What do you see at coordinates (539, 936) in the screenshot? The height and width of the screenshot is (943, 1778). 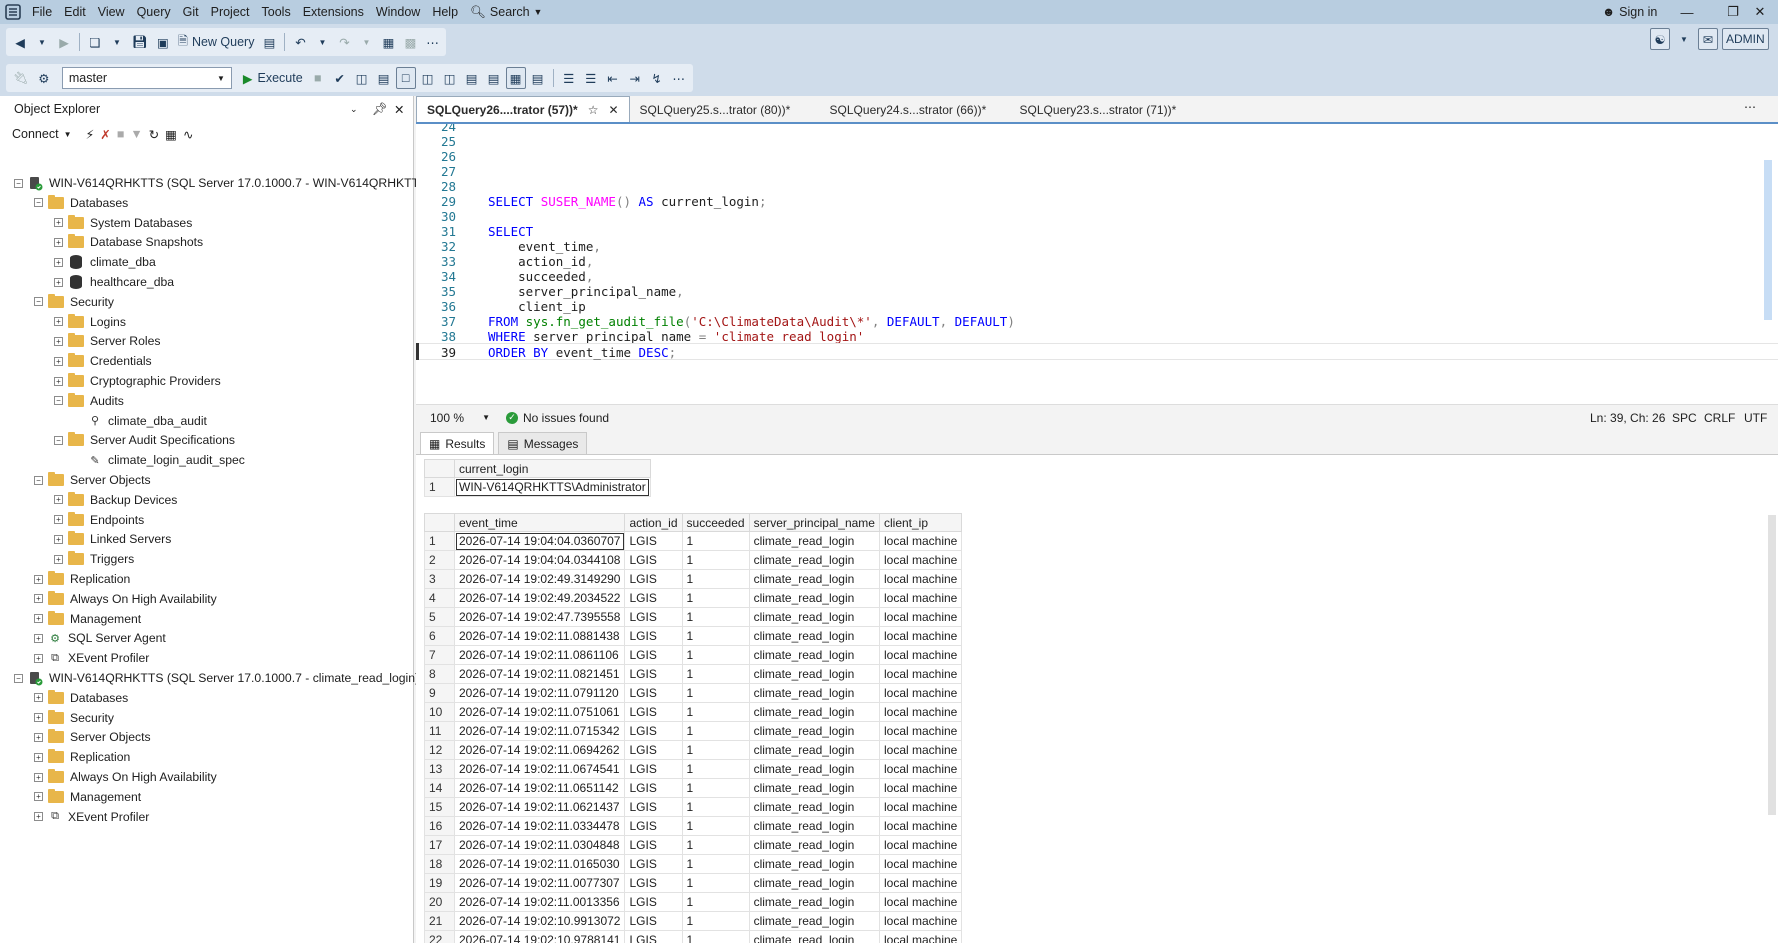 I see `table-cell: 2026-07-14 19:02:10.9788141` at bounding box center [539, 936].